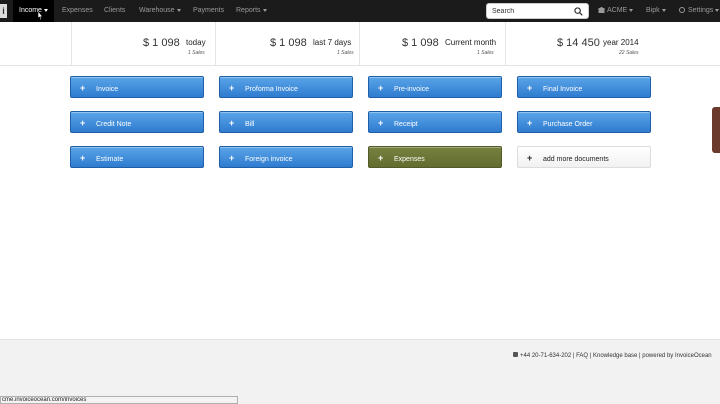 This screenshot has height=404, width=720. I want to click on new-proforma-invoice-button: + Proforma Invoice, so click(286, 87).